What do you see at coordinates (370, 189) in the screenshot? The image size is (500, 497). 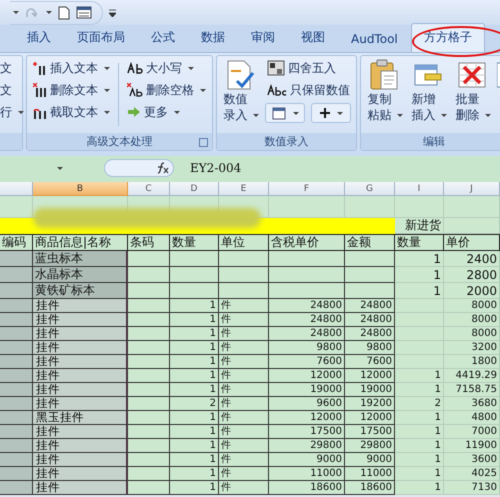 I see `column-header: G` at bounding box center [370, 189].